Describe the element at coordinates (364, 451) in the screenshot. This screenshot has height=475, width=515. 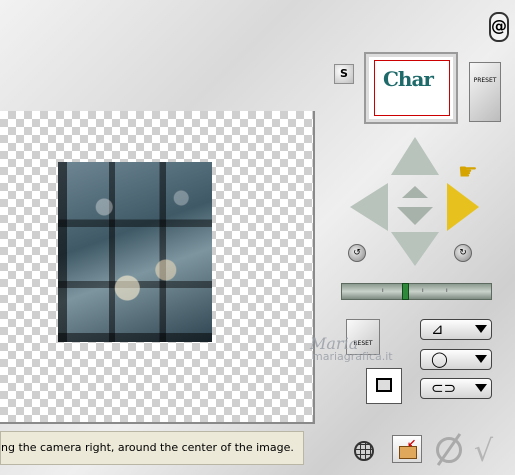
I see `grid-globe-icon` at that location.